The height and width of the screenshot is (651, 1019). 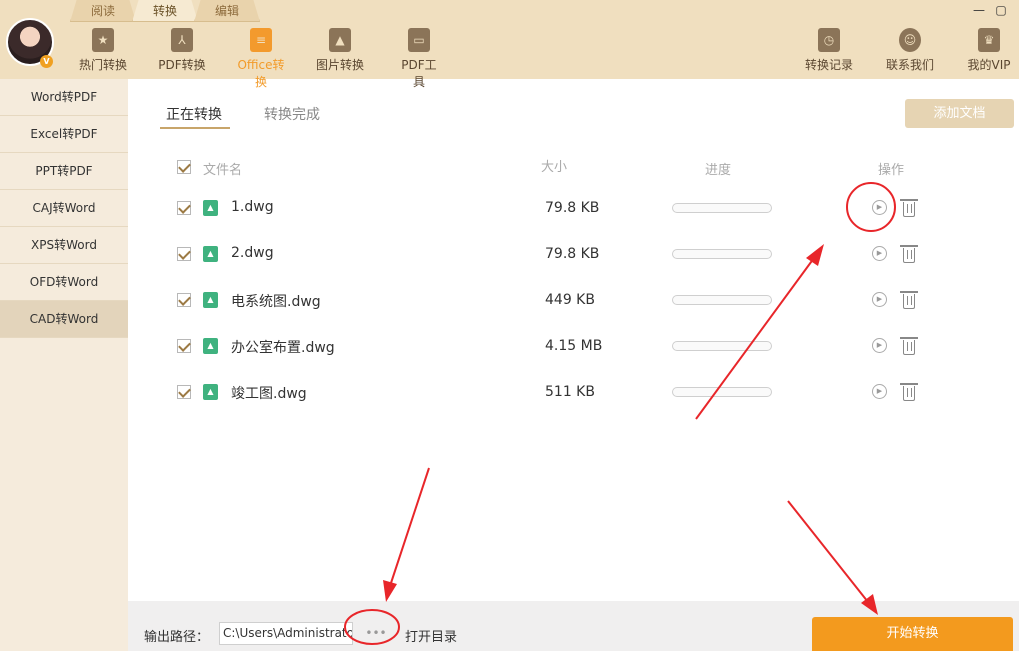 What do you see at coordinates (261, 73) in the screenshot?
I see `nav-label: Office转换` at bounding box center [261, 73].